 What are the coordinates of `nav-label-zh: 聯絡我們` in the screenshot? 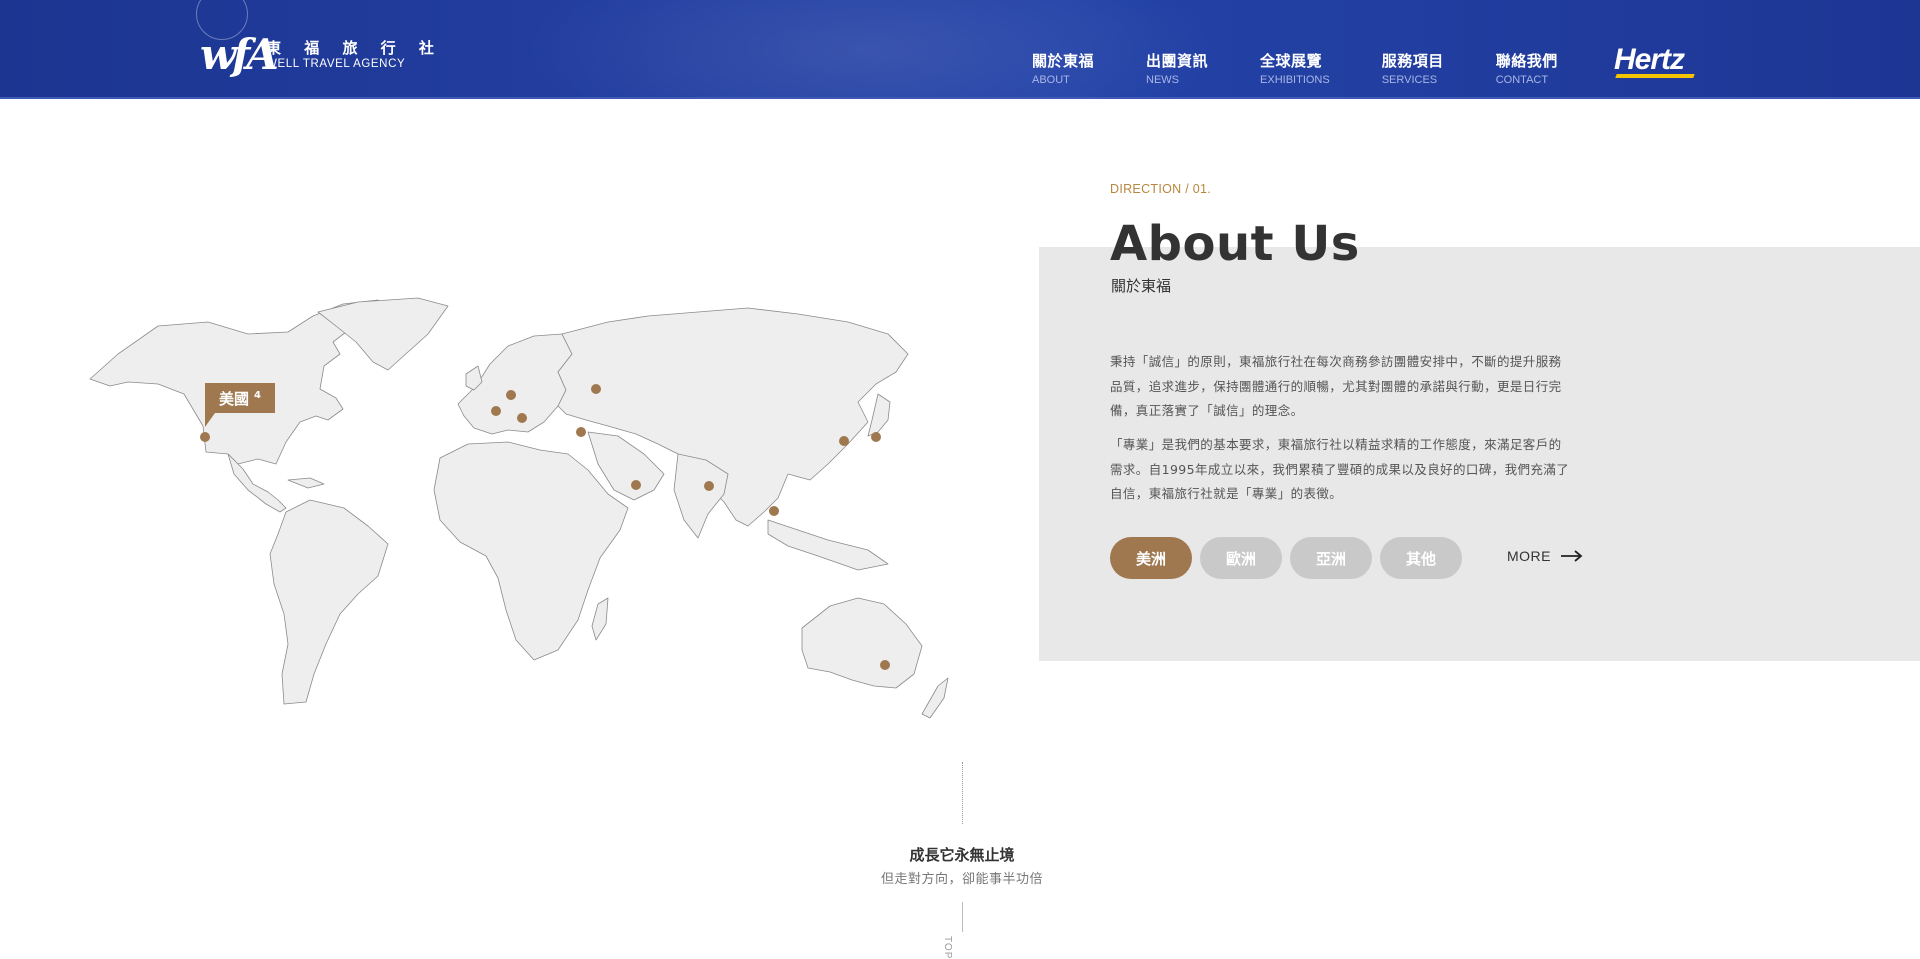 It's located at (1526, 61).